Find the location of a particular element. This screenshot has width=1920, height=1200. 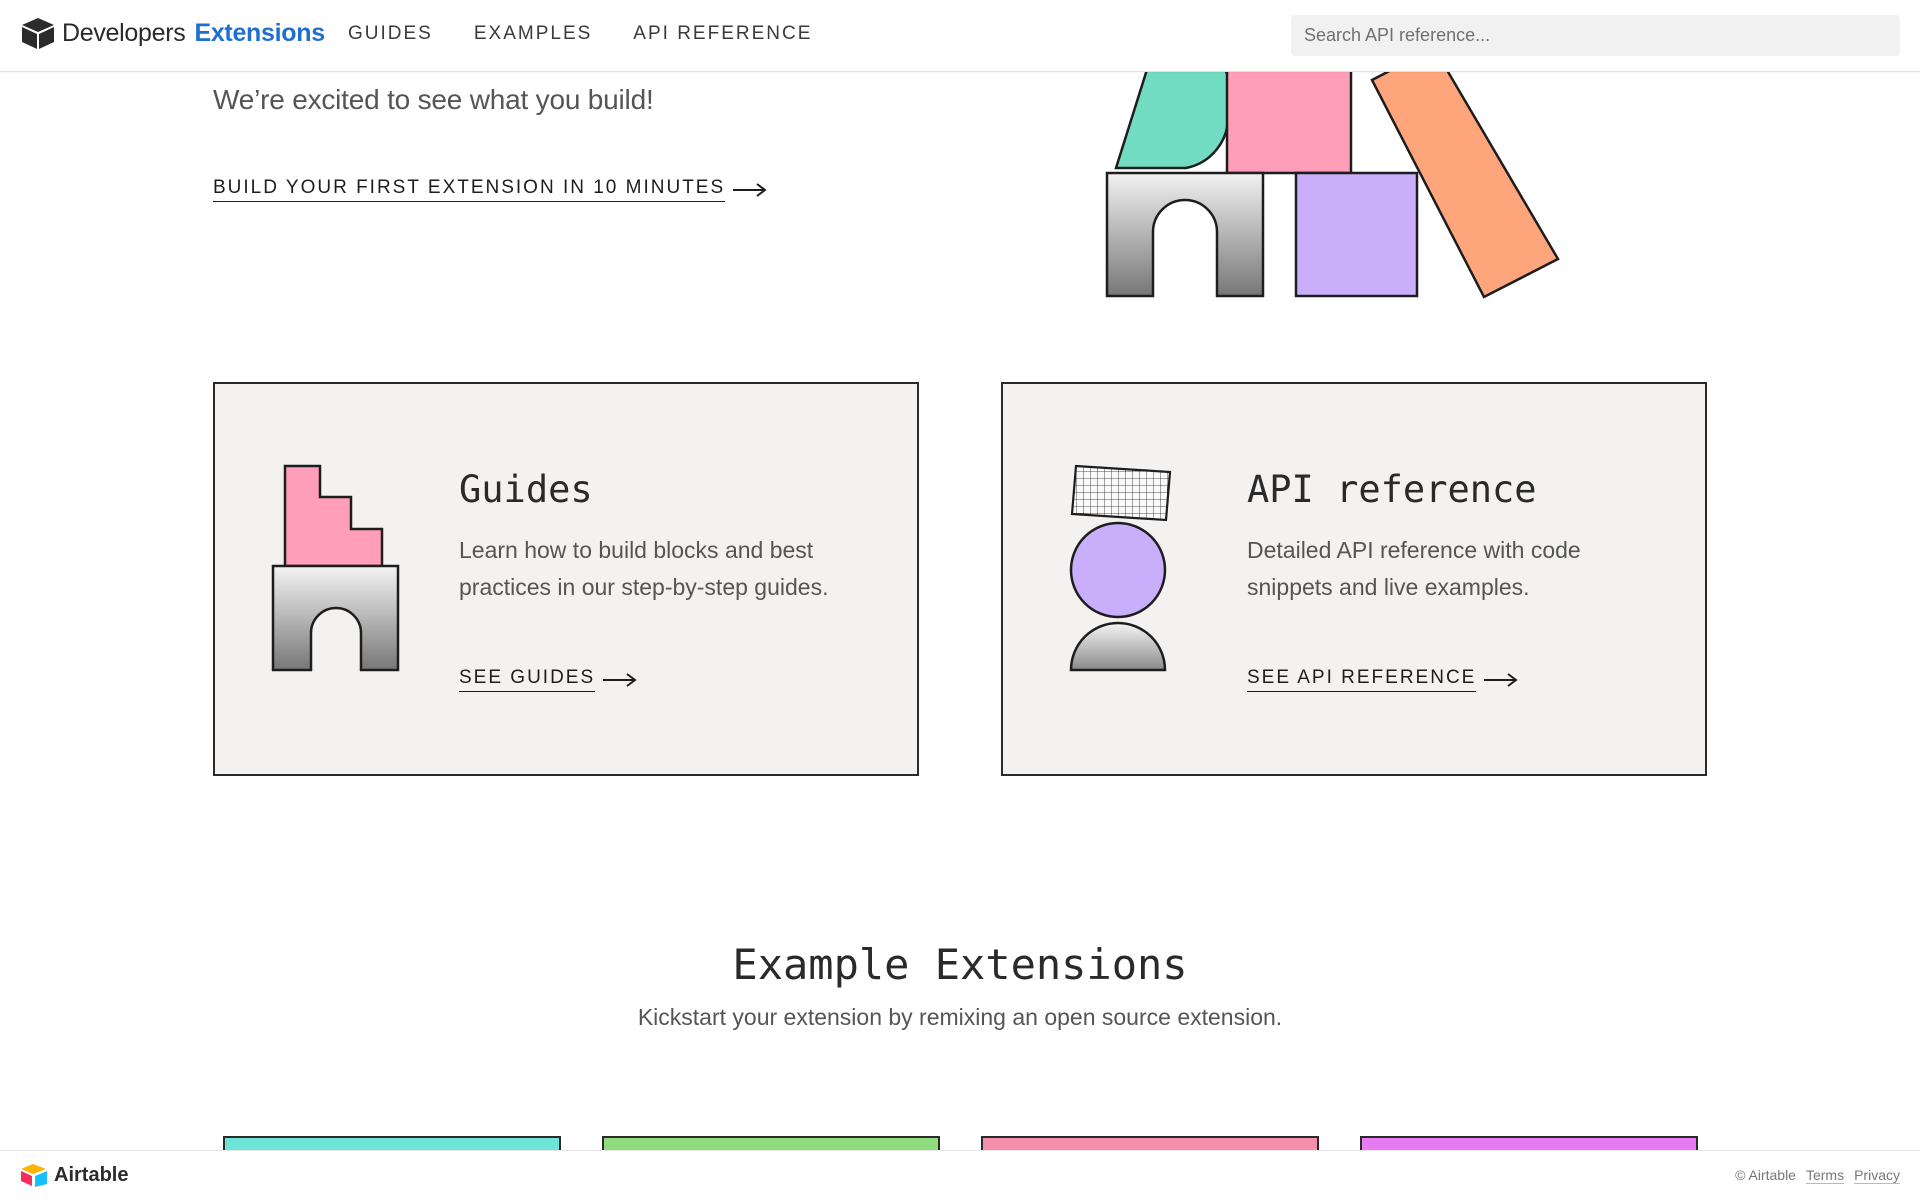

brand-developers: Developers is located at coordinates (124, 32).